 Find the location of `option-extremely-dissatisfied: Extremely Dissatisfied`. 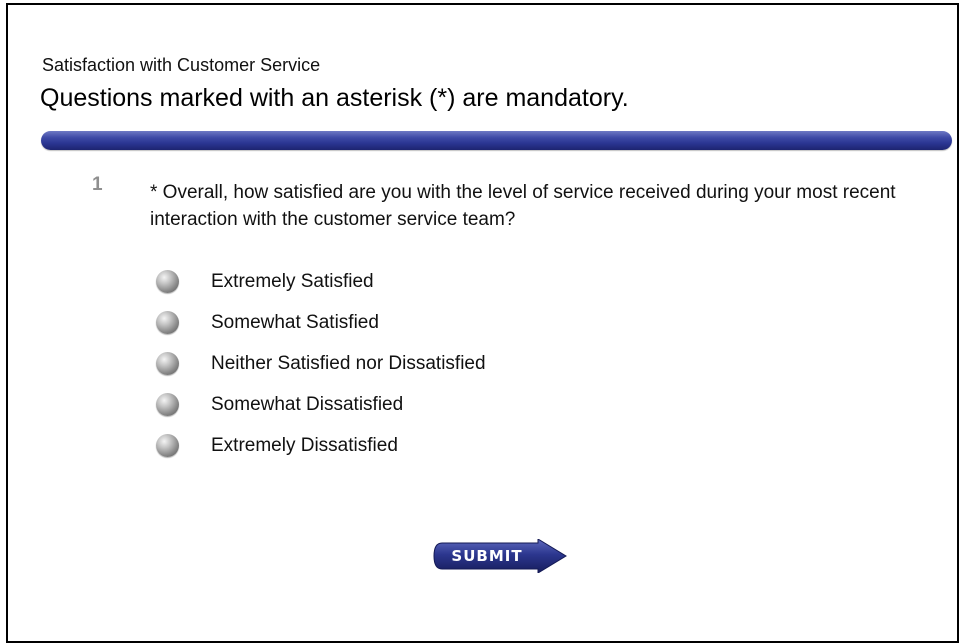

option-extremely-dissatisfied: Extremely Dissatisfied is located at coordinates (321, 445).